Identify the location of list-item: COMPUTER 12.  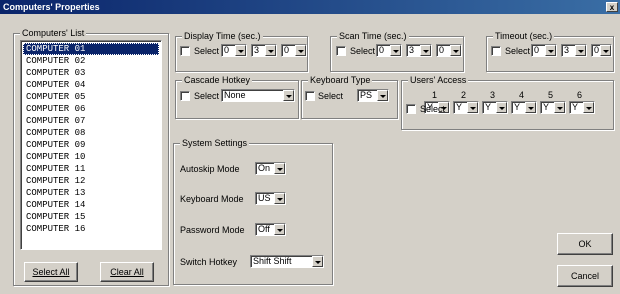
(91, 181).